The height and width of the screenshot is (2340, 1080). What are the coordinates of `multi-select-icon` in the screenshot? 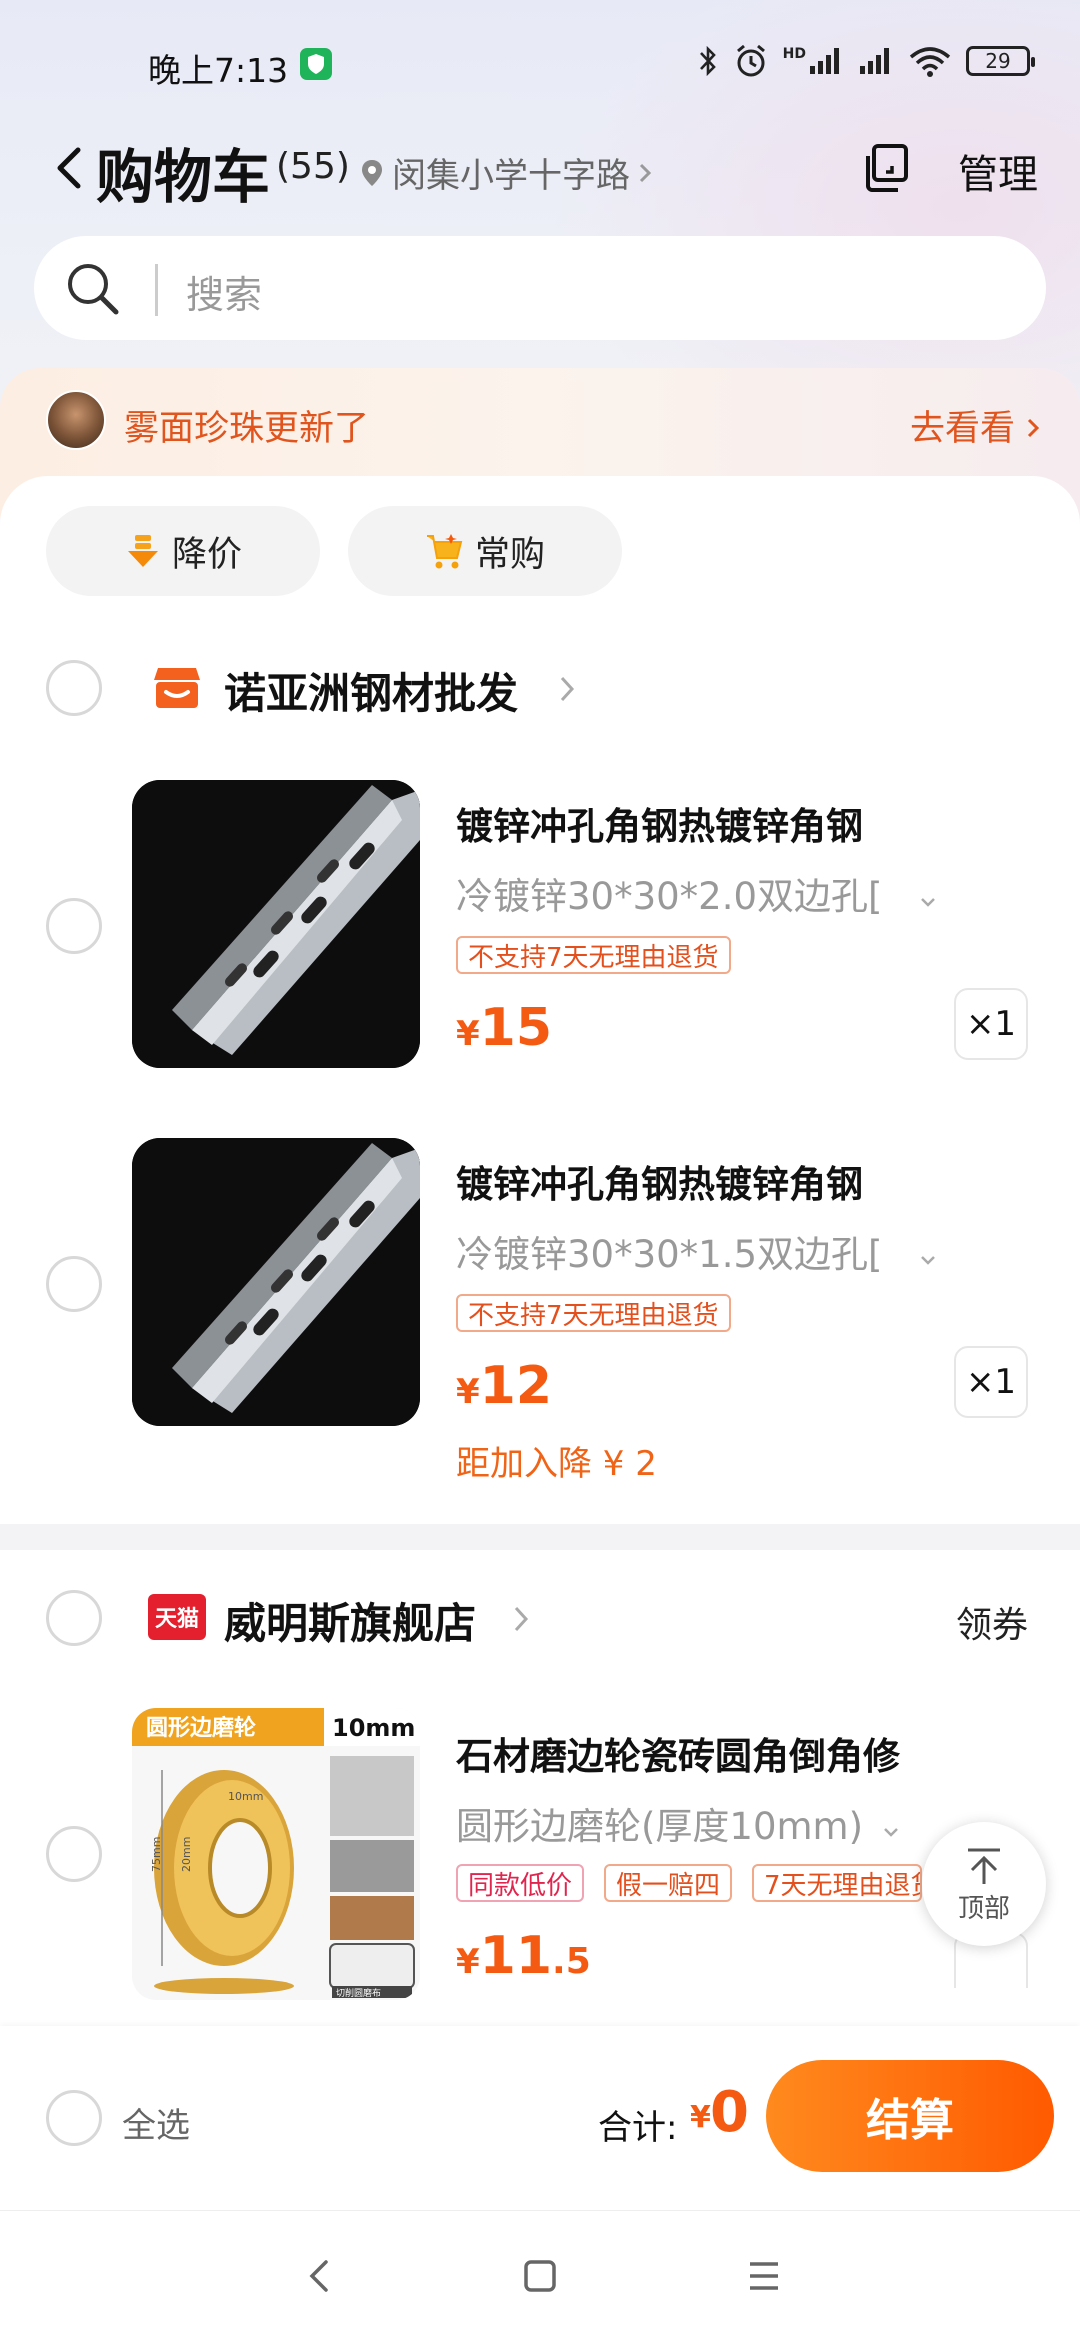 It's located at (889, 168).